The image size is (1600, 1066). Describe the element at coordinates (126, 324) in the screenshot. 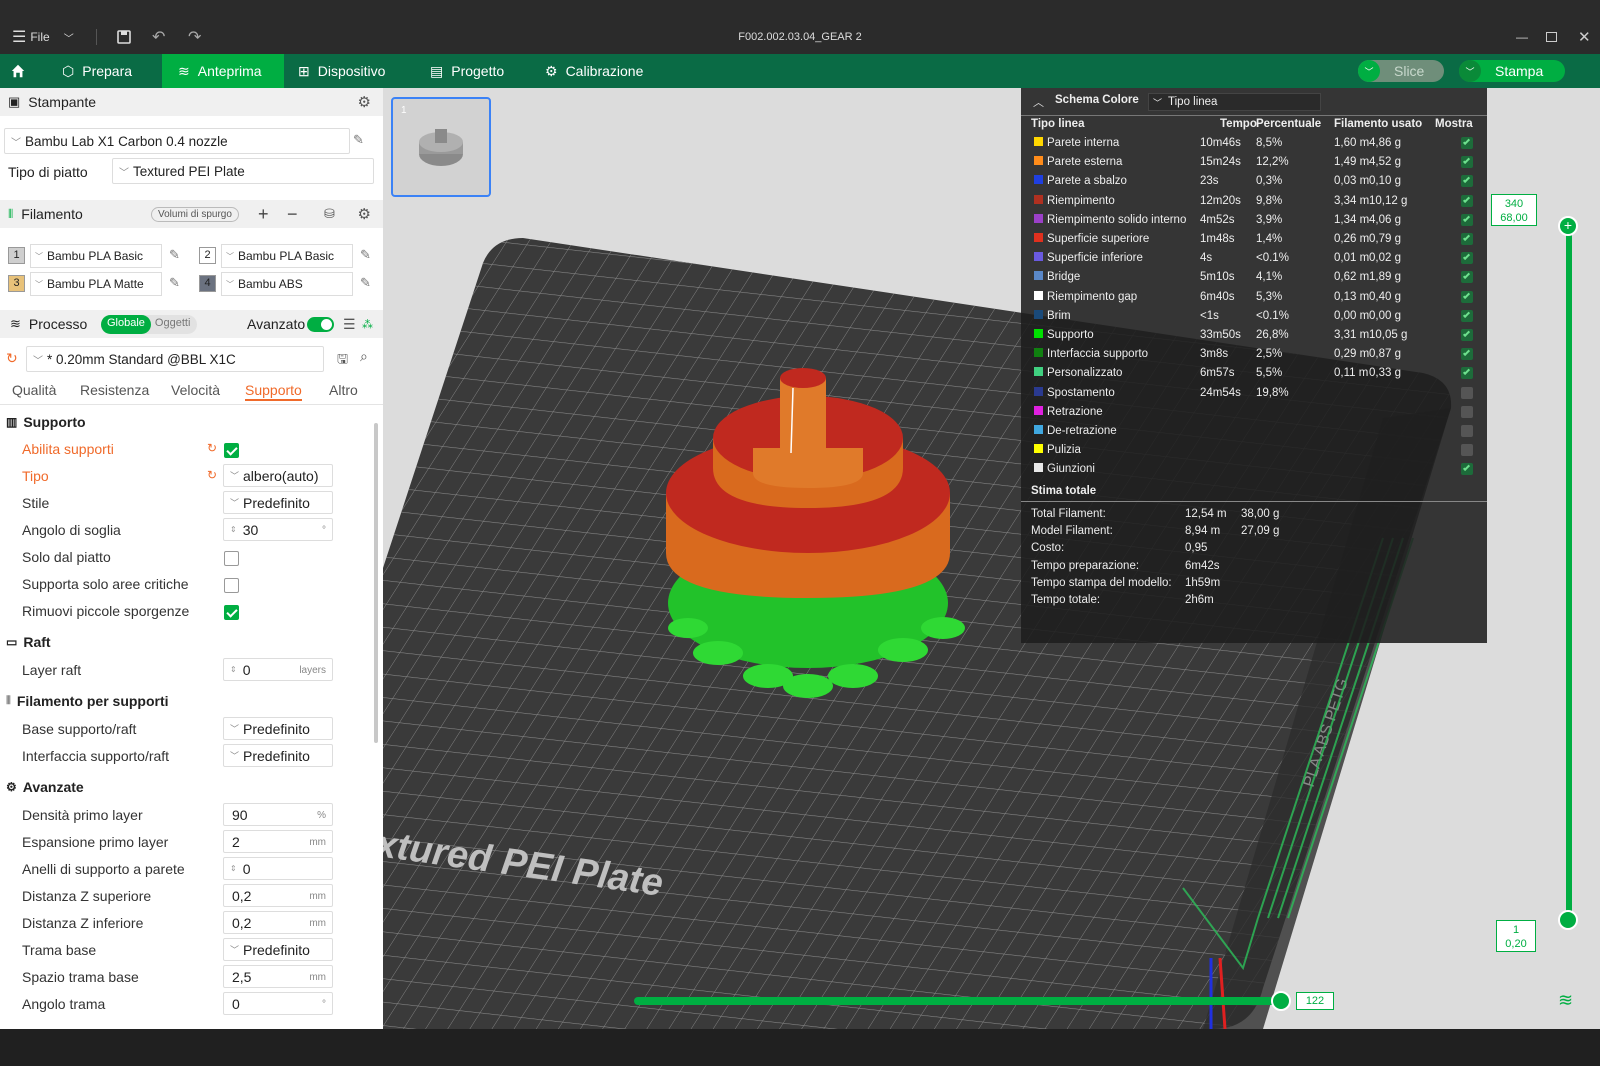

I see `toggle-global: Globale` at that location.